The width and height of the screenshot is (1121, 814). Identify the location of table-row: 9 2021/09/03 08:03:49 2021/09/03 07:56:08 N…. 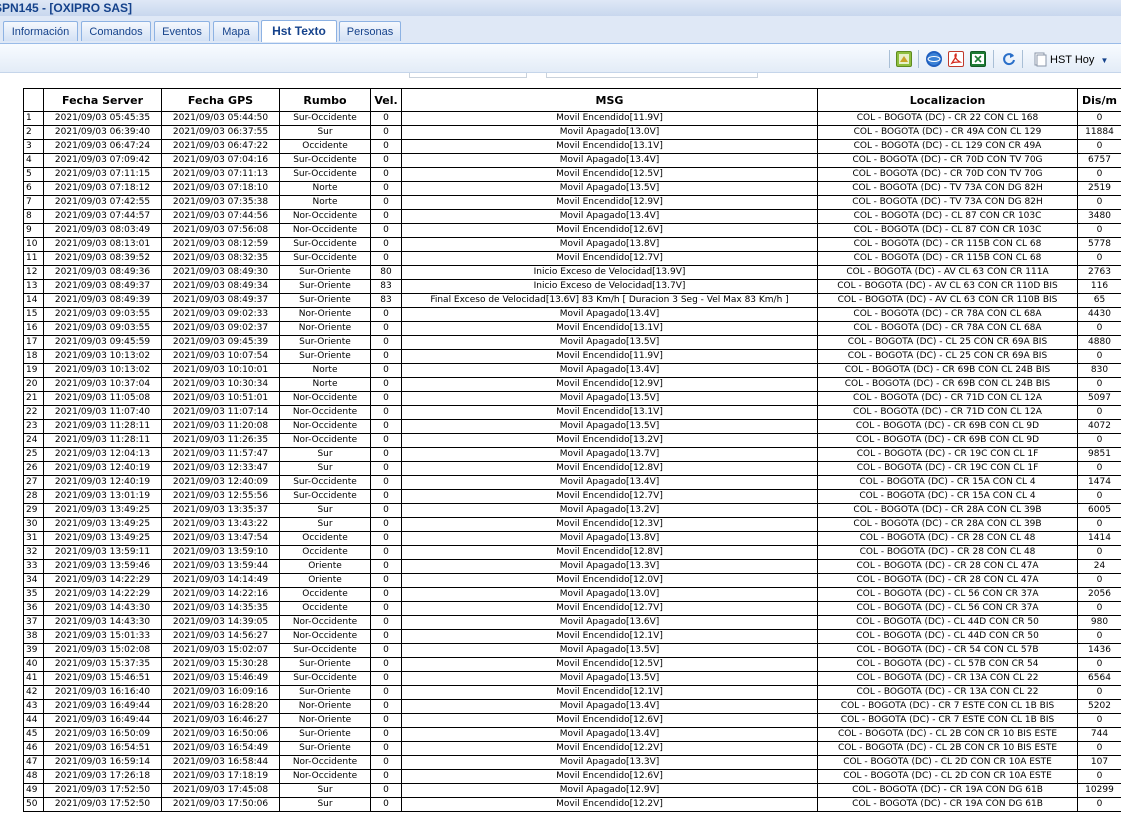
(572, 230).